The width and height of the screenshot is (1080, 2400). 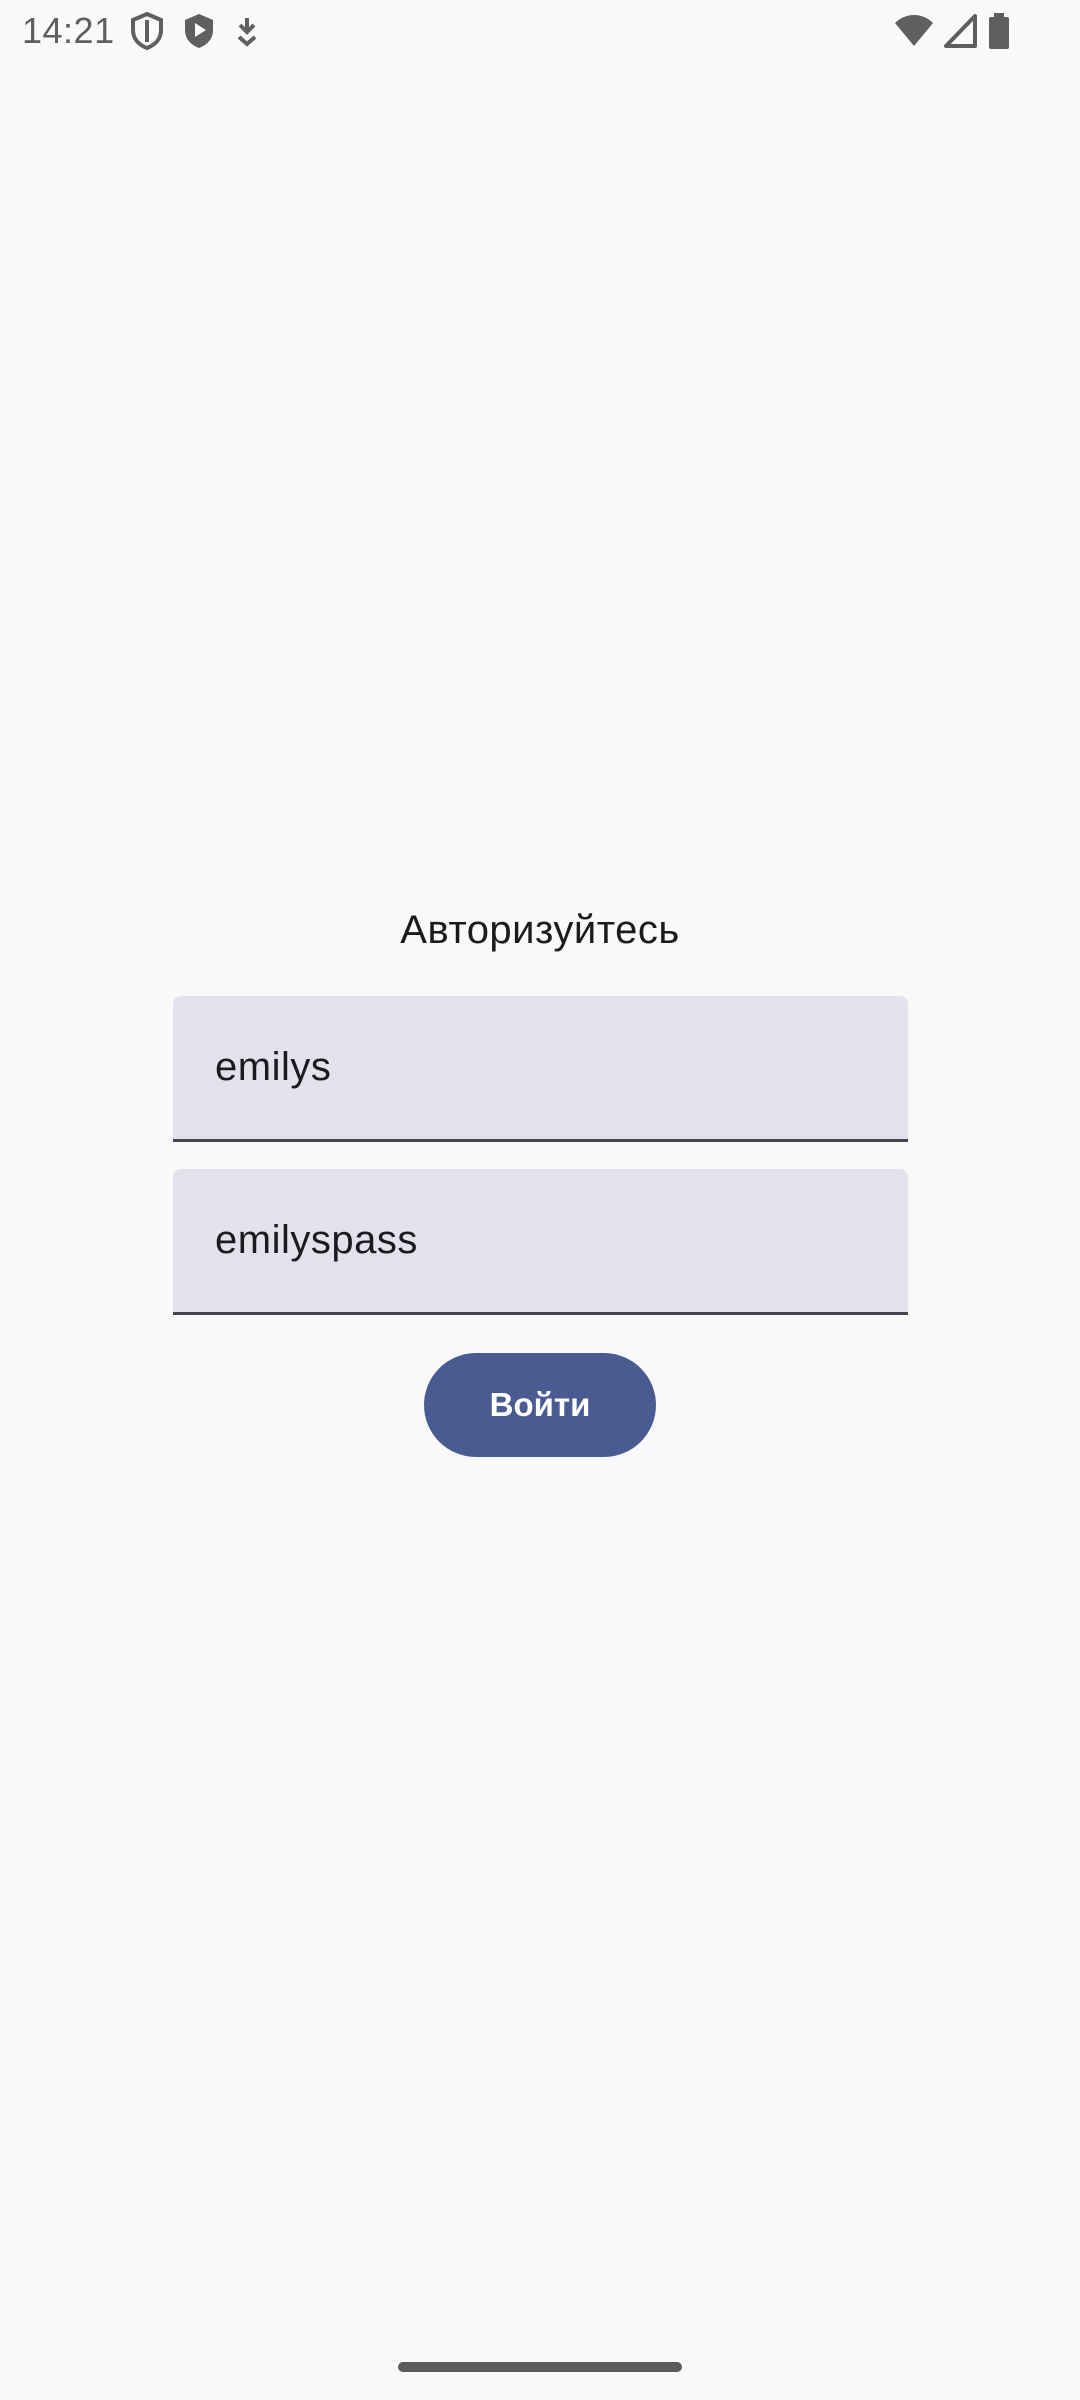 I want to click on download-arrow-icon, so click(x=247, y=31).